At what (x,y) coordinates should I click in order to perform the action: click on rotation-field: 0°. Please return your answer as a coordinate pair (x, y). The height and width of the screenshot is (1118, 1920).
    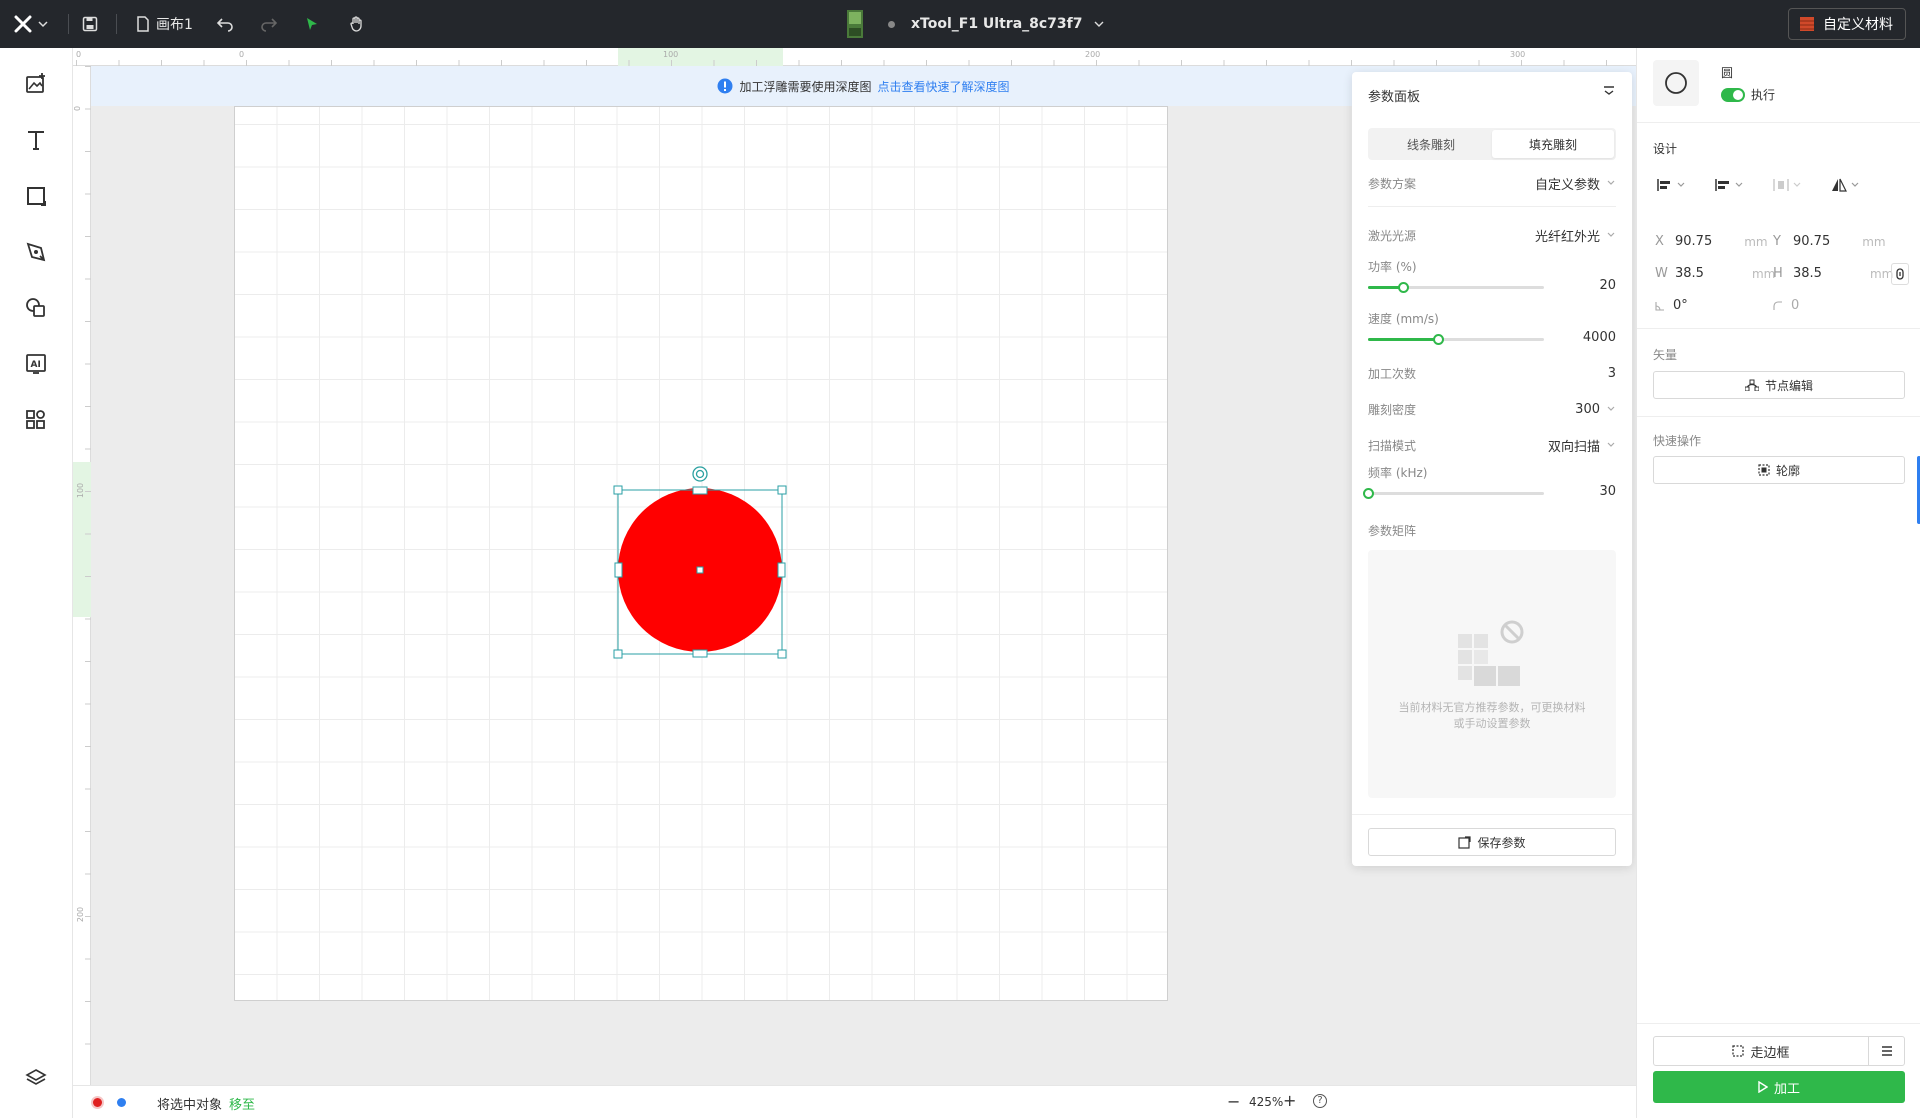
    Looking at the image, I should click on (1671, 305).